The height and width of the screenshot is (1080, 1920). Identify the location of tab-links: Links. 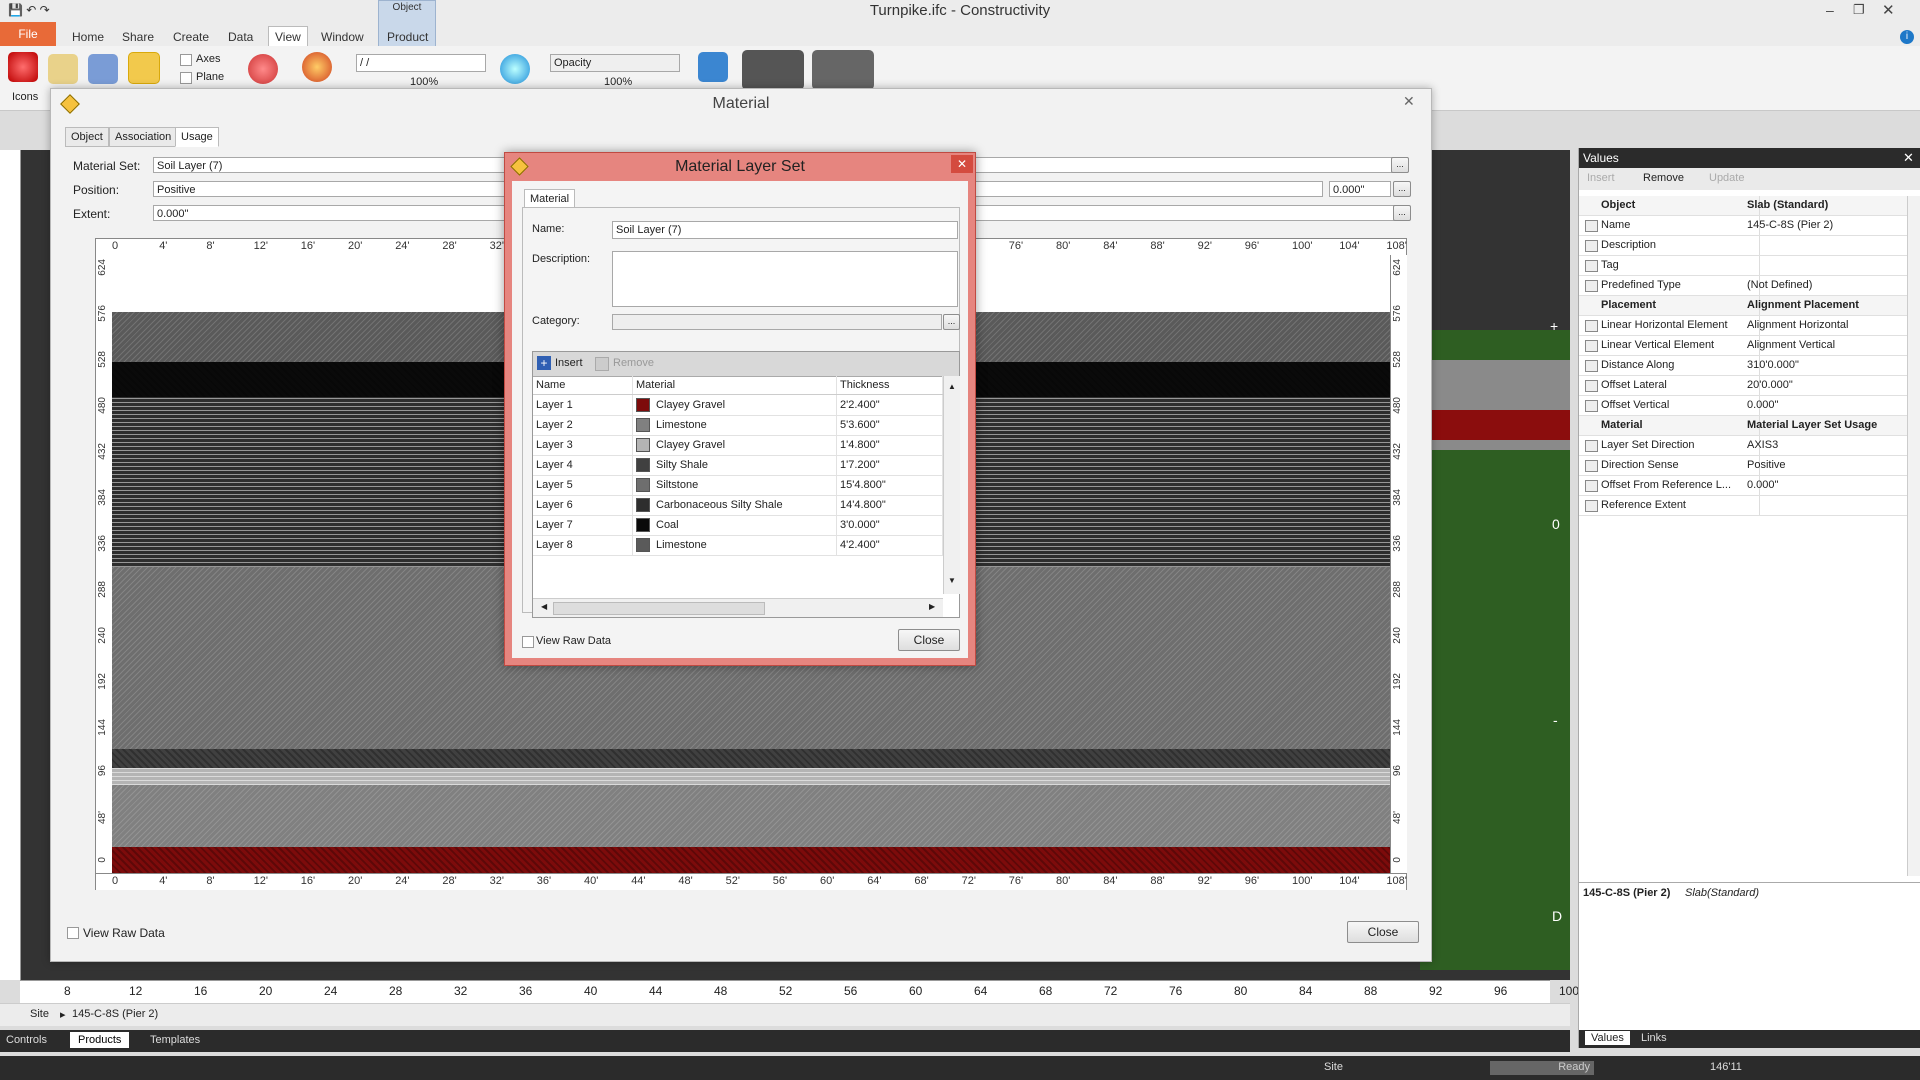
(1654, 1038).